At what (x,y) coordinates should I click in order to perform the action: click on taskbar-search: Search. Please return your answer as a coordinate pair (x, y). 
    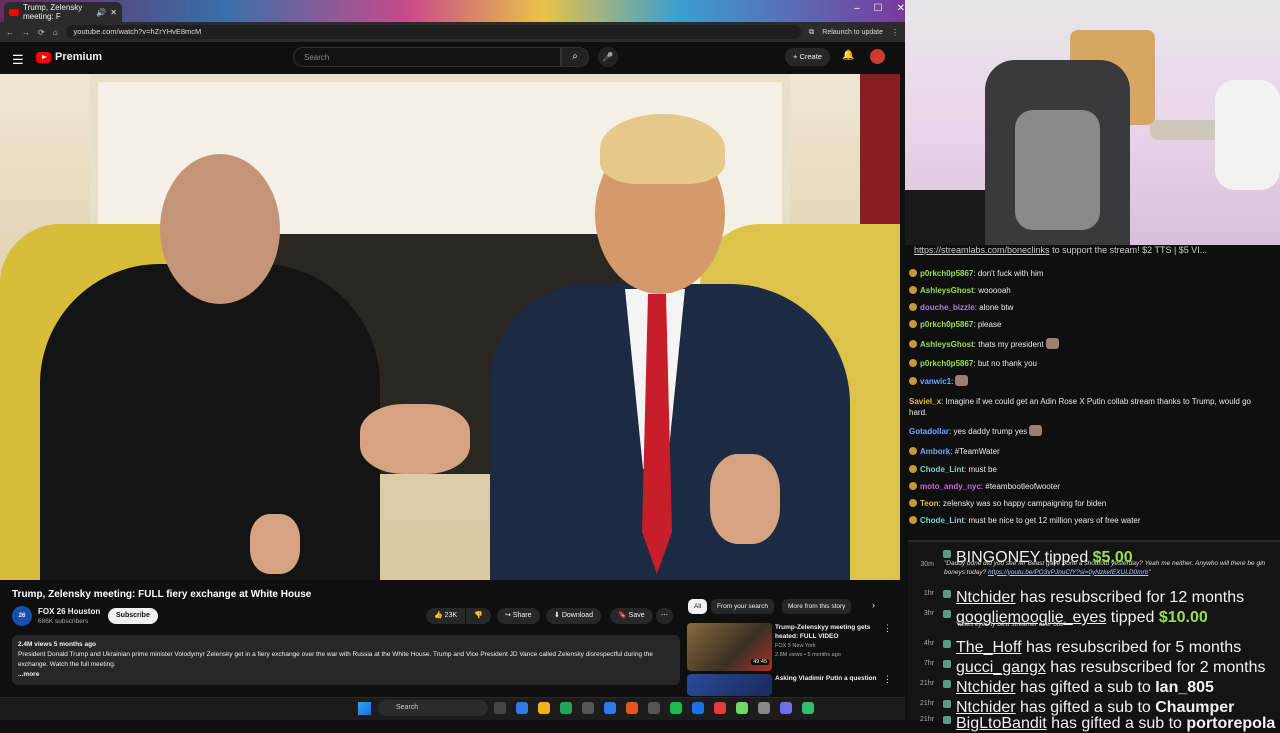
    Looking at the image, I should click on (433, 708).